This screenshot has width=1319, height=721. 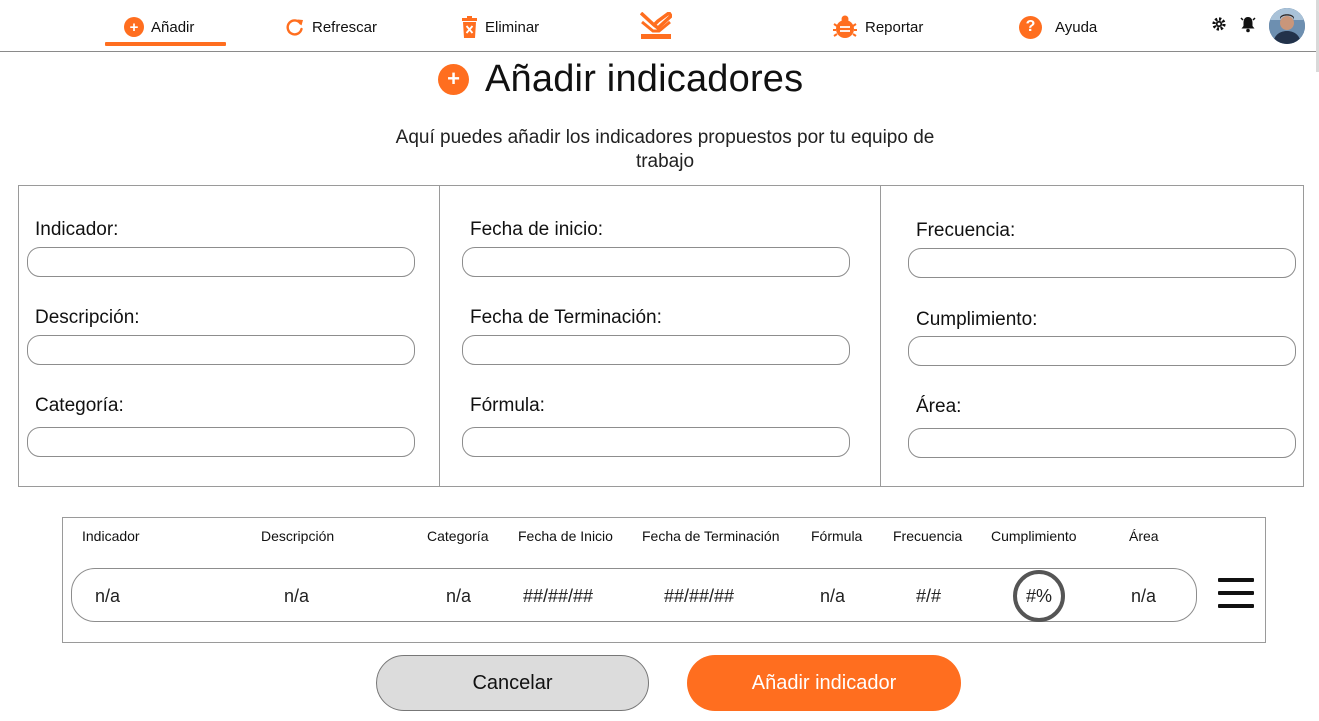 I want to click on nav-help-label: Ayuda, so click(x=1076, y=27).